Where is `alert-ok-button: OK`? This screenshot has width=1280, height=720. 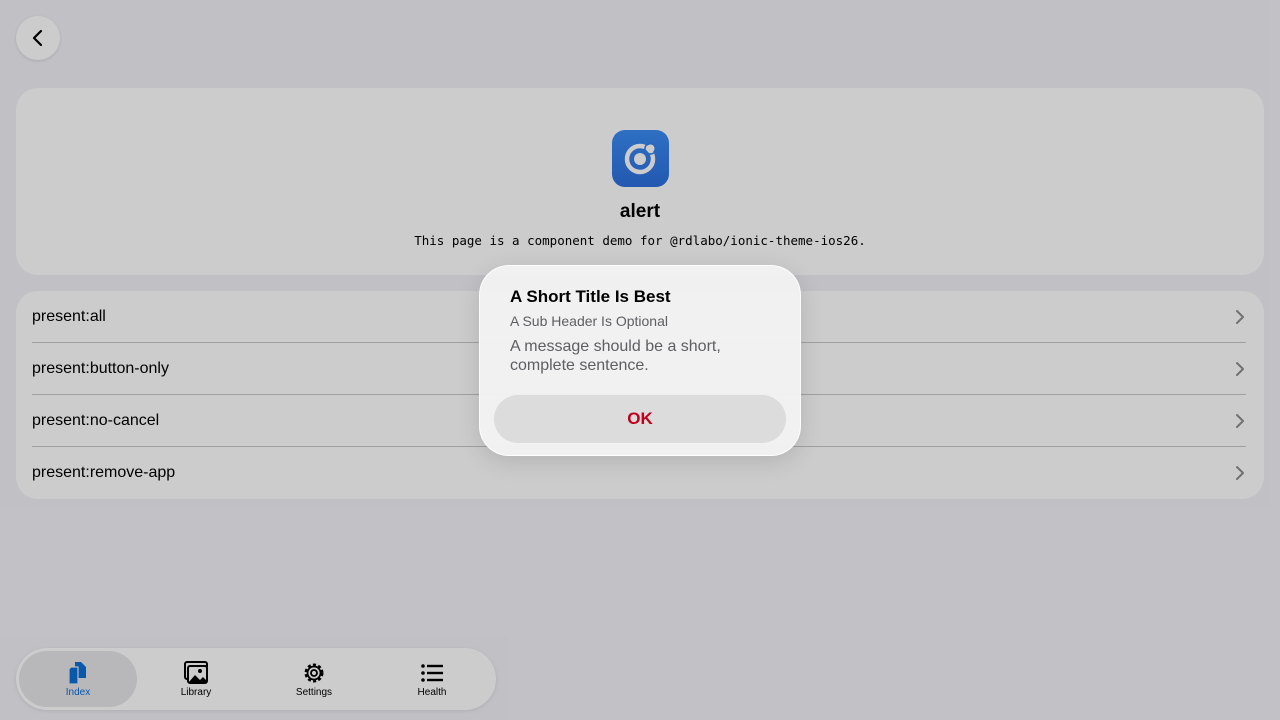
alert-ok-button: OK is located at coordinates (640, 419).